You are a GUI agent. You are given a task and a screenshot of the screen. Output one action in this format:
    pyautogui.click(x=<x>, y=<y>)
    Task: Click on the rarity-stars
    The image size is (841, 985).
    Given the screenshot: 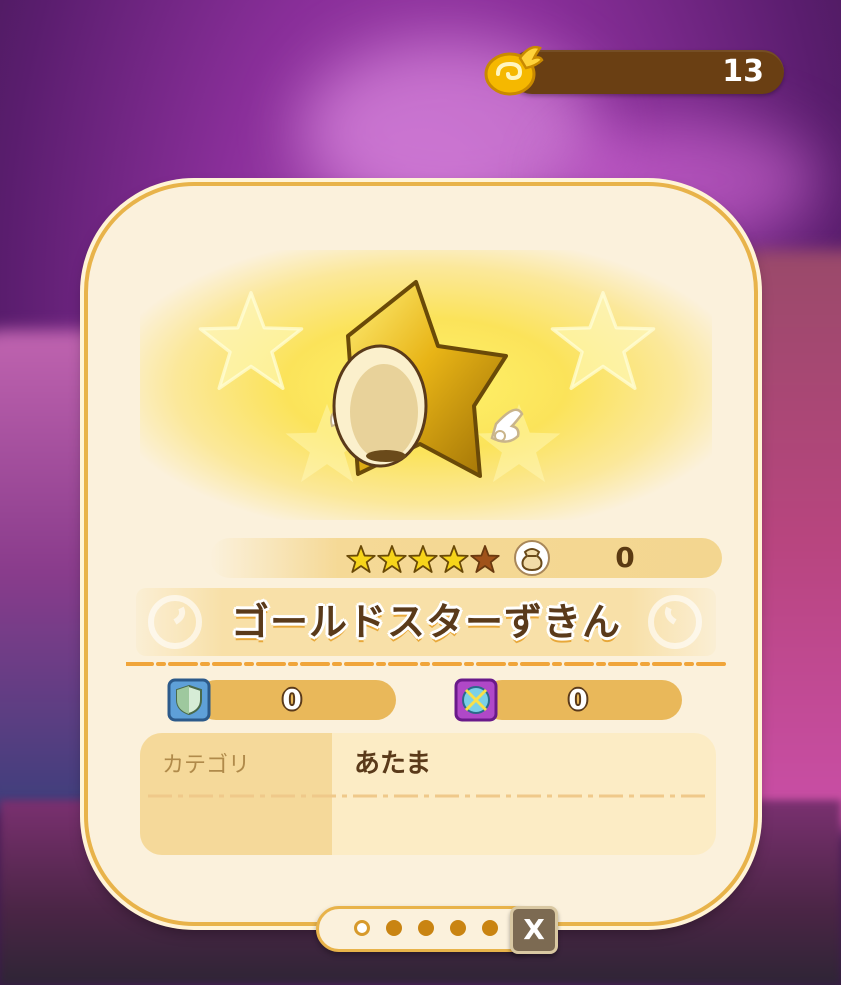 What is the action you would take?
    pyautogui.click(x=423, y=559)
    